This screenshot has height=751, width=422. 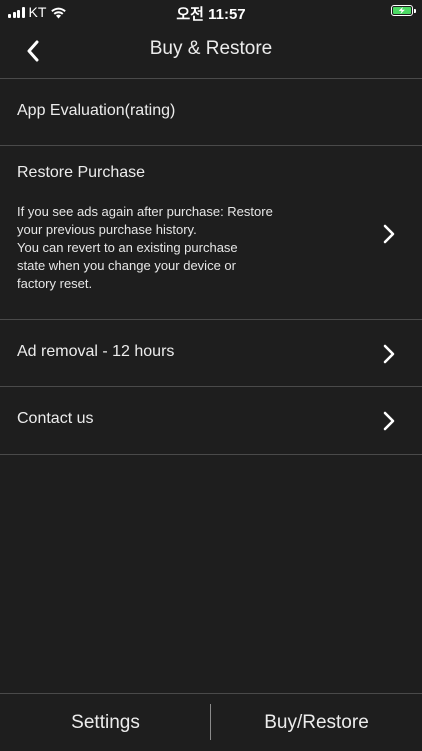 What do you see at coordinates (316, 722) in the screenshot?
I see `tab-buy-restore: Buy/Restore` at bounding box center [316, 722].